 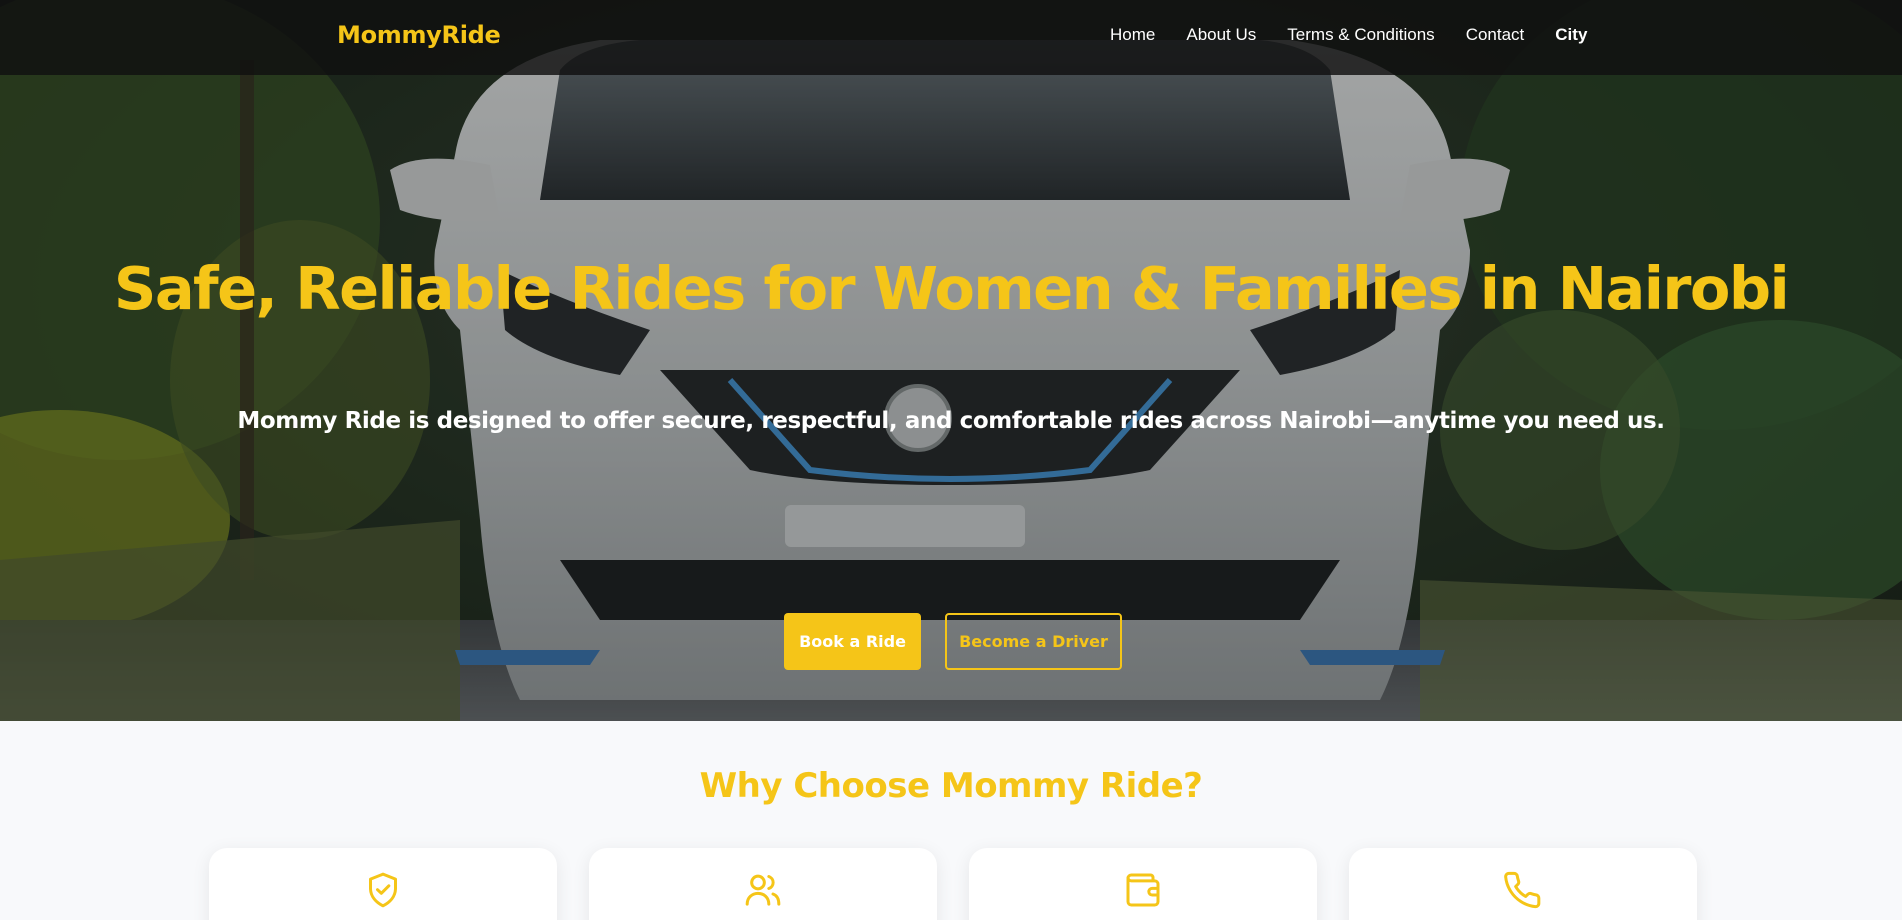 What do you see at coordinates (852, 641) in the screenshot?
I see `book-ride-button: Book a Ride` at bounding box center [852, 641].